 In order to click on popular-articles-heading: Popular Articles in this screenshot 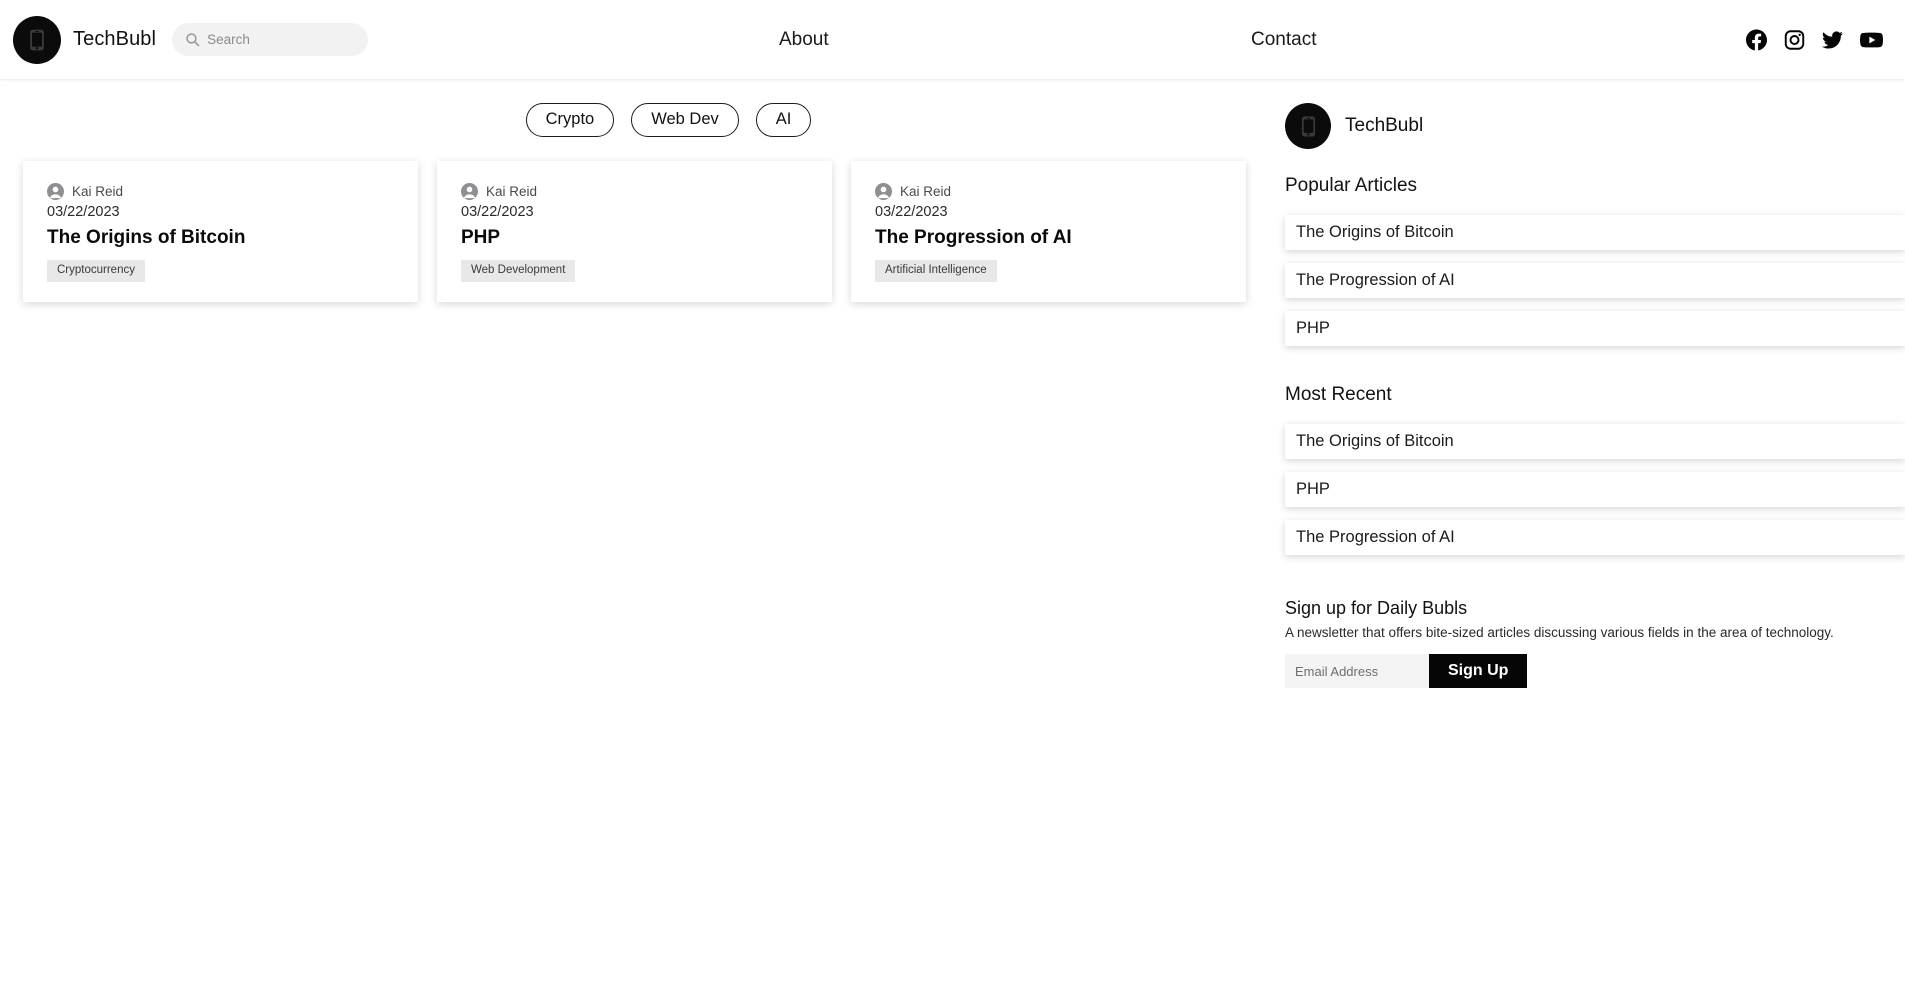, I will do `click(1351, 185)`.